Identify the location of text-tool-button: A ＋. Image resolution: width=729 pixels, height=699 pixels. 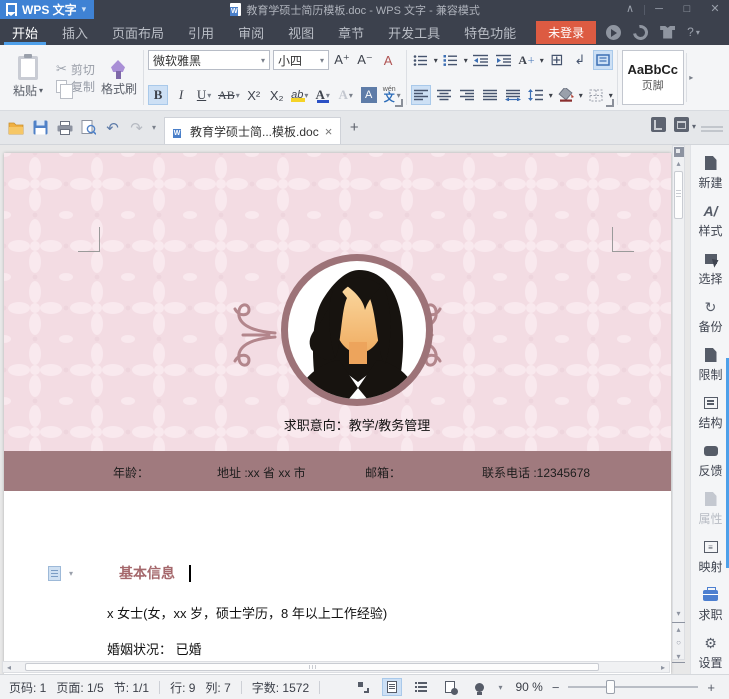
(527, 60).